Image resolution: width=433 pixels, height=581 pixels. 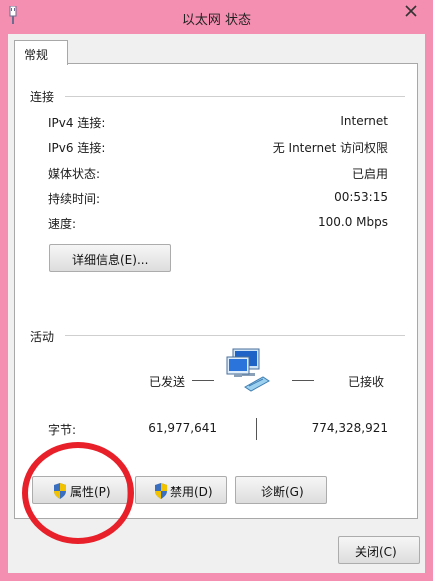 I want to click on title-bar: 以太网 状态, so click(x=216, y=17).